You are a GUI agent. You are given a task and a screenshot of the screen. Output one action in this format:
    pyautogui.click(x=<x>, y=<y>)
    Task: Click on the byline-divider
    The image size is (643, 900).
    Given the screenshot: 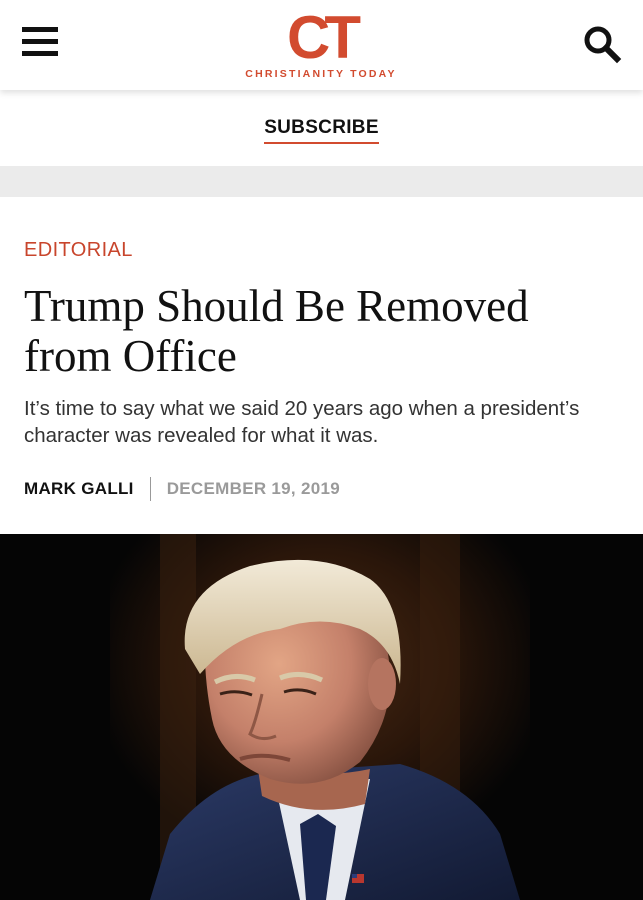 What is the action you would take?
    pyautogui.click(x=150, y=489)
    